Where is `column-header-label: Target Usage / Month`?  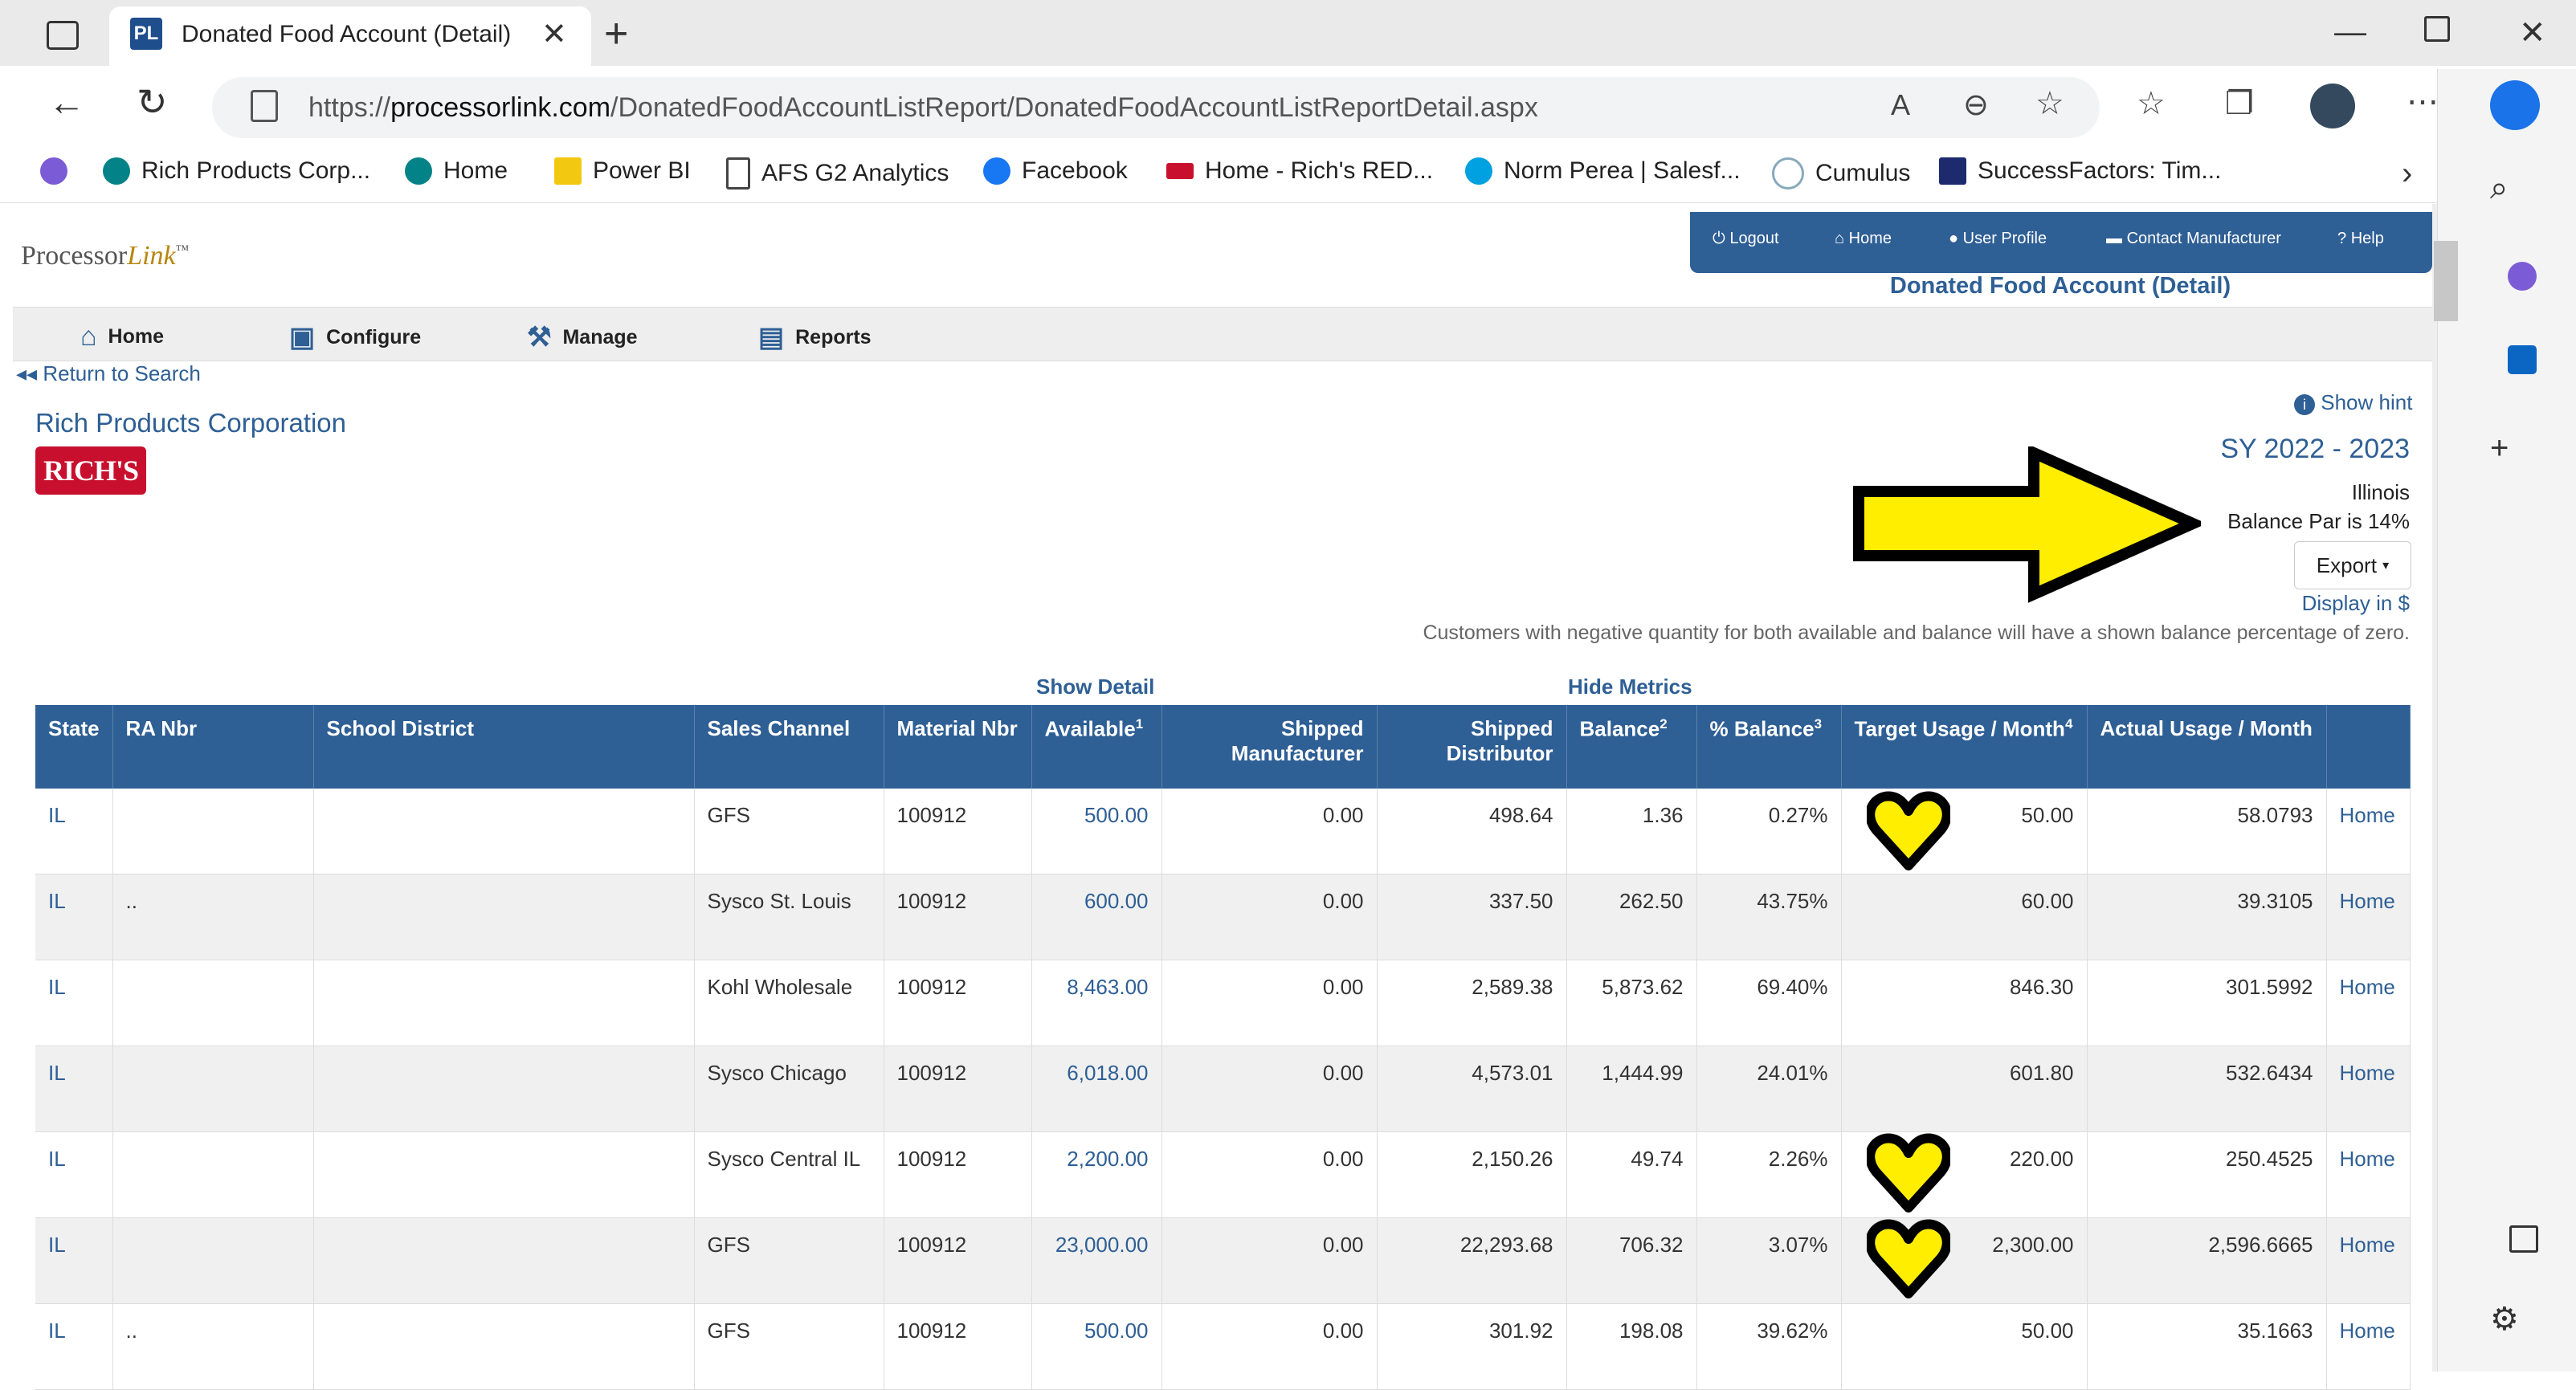
column-header-label: Target Usage / Month is located at coordinates (1959, 728).